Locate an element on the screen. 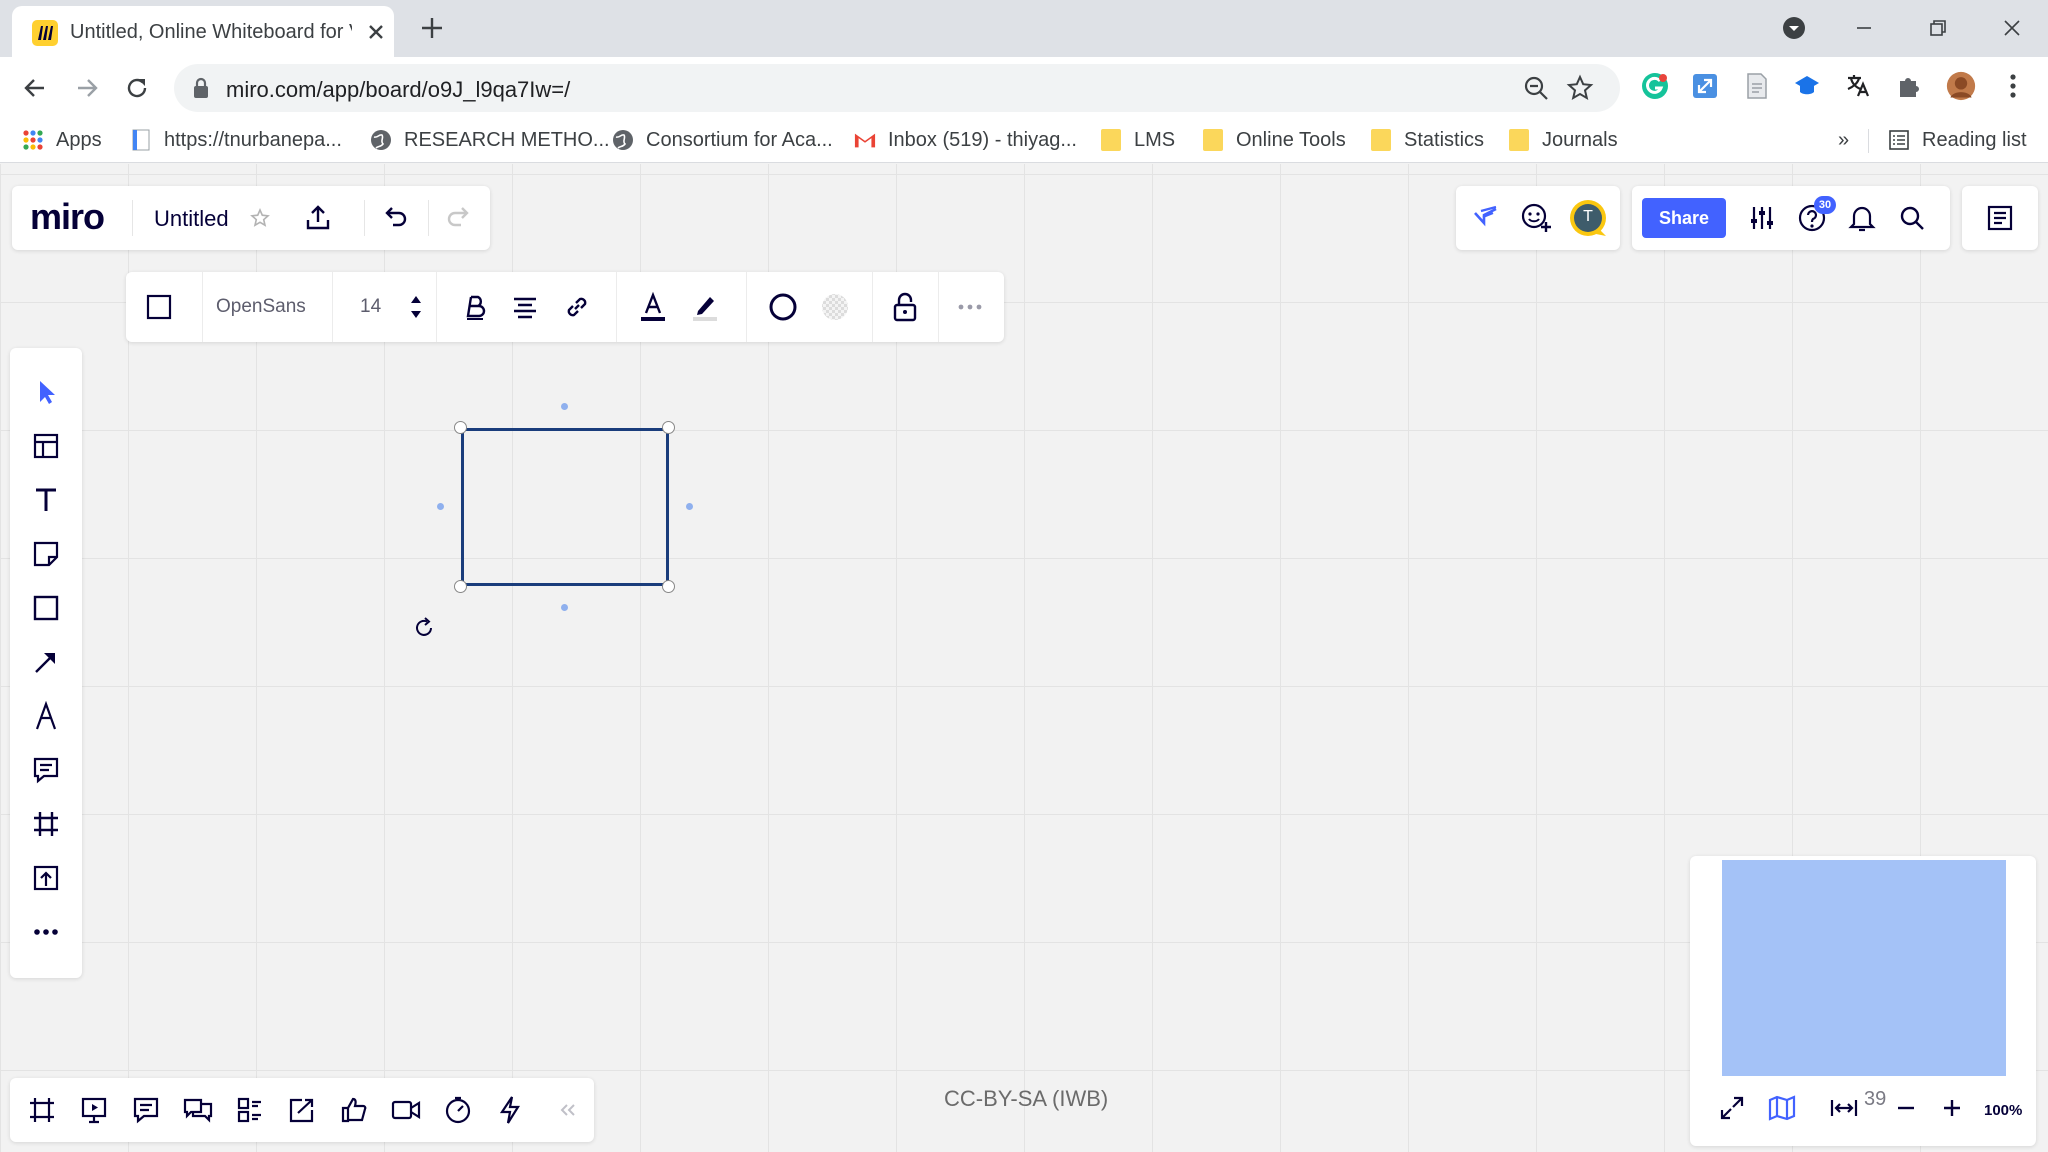 The height and width of the screenshot is (1152, 2048). zoom-in-icon is located at coordinates (1952, 1108).